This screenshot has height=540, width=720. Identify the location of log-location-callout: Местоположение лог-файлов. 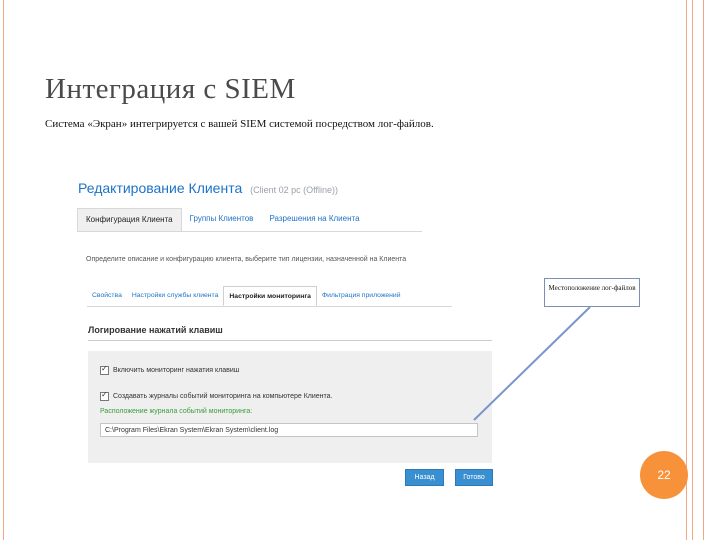
(592, 292).